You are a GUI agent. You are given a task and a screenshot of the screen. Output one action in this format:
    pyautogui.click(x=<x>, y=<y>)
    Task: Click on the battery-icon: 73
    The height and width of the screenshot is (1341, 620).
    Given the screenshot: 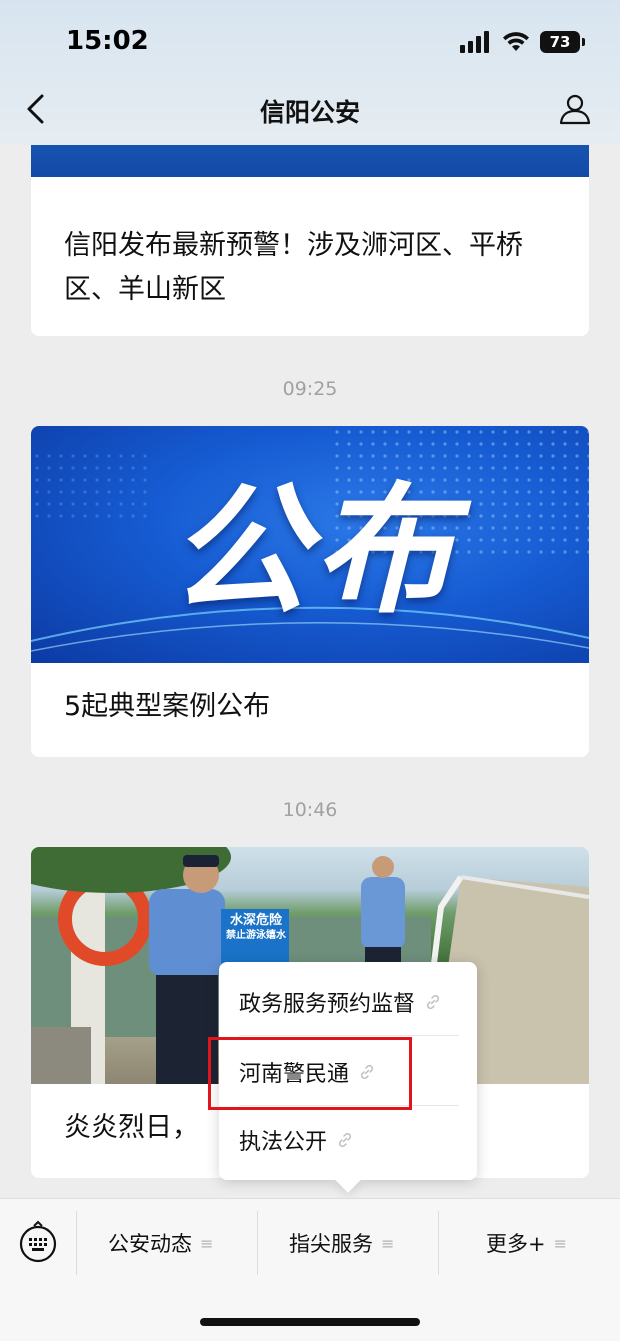 What is the action you would take?
    pyautogui.click(x=562, y=42)
    